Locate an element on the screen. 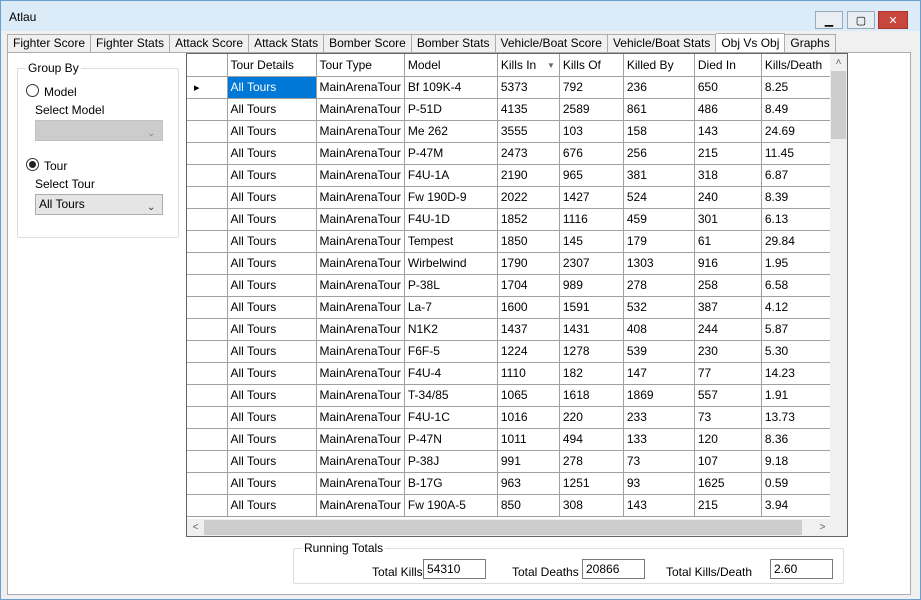 The width and height of the screenshot is (921, 600). tab-bomber-score: Bomber Score is located at coordinates (368, 43).